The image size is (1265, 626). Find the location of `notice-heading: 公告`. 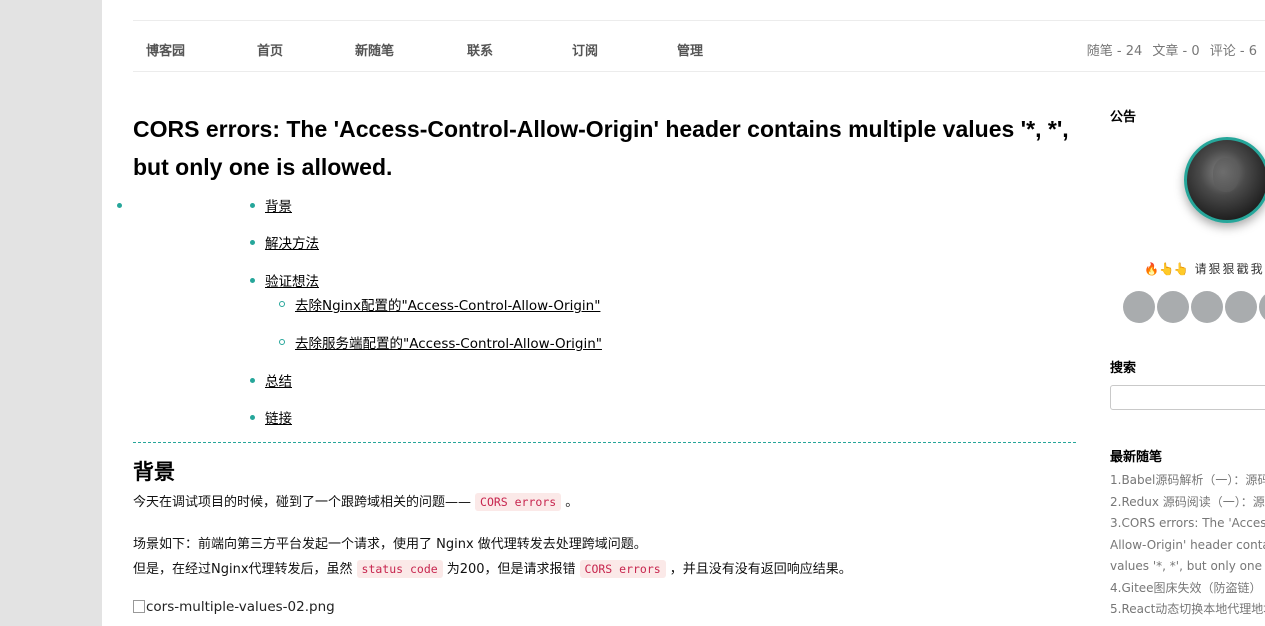

notice-heading: 公告 is located at coordinates (1123, 117).